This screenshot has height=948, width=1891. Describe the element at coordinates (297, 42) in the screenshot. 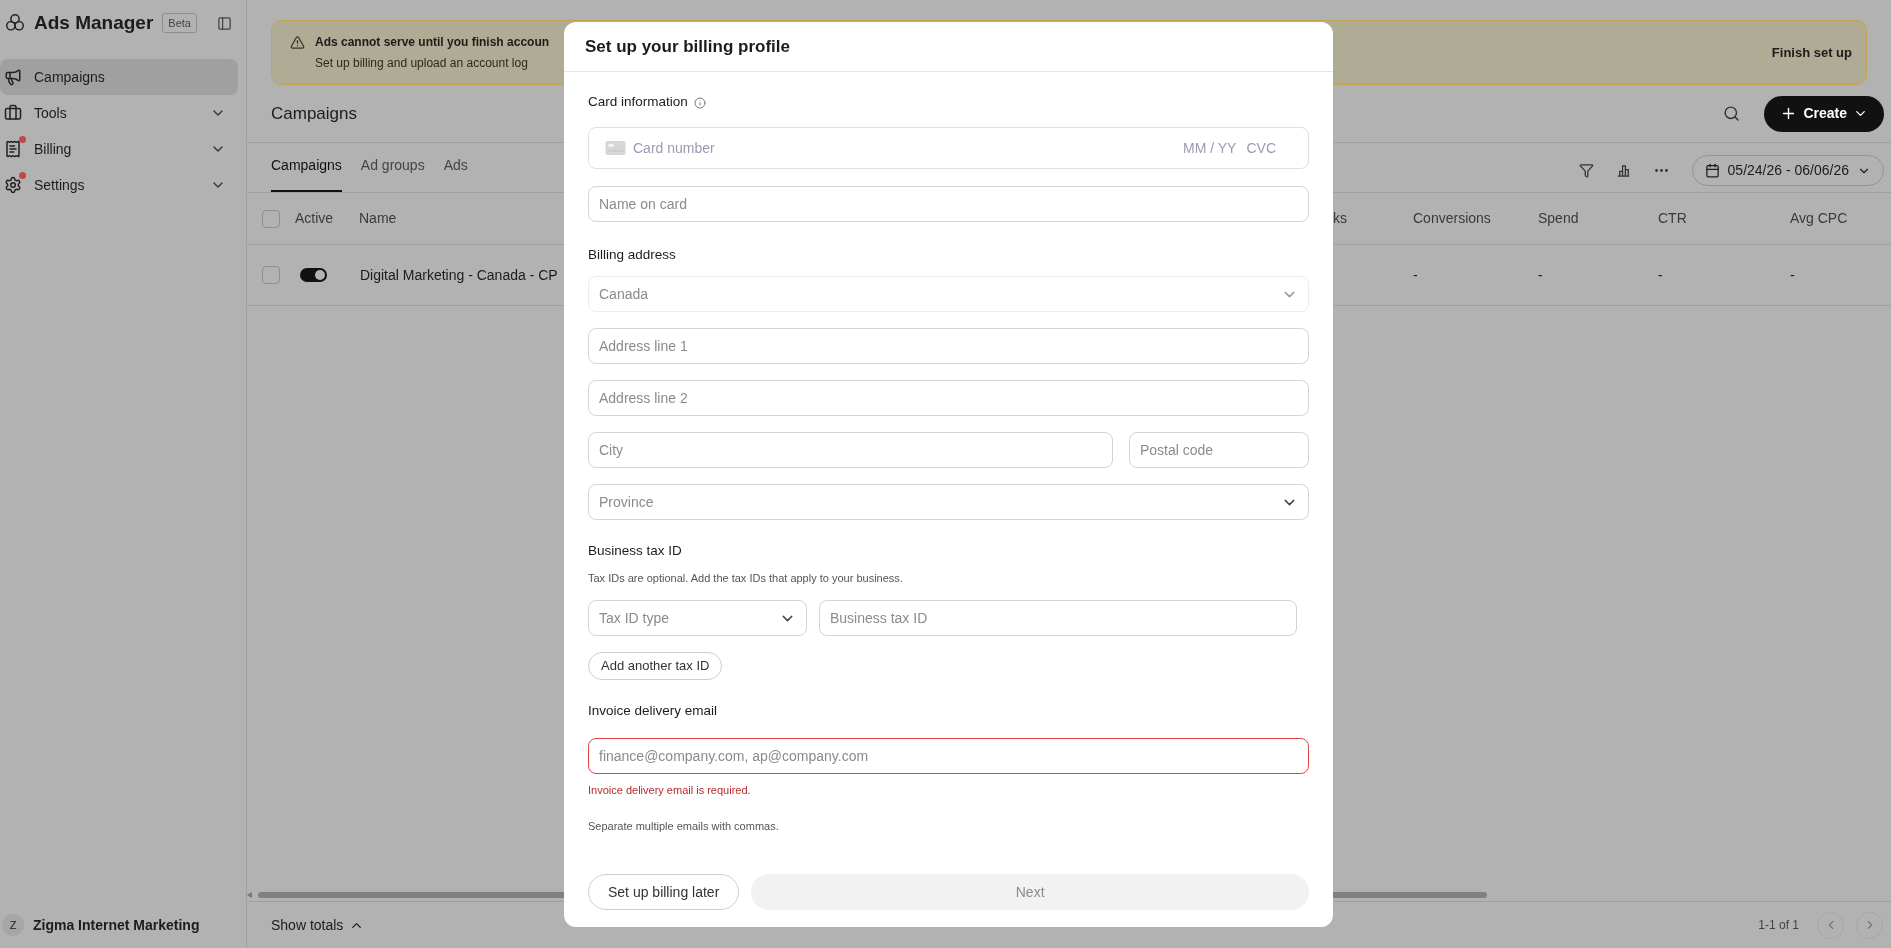

I see `warning-icon` at that location.